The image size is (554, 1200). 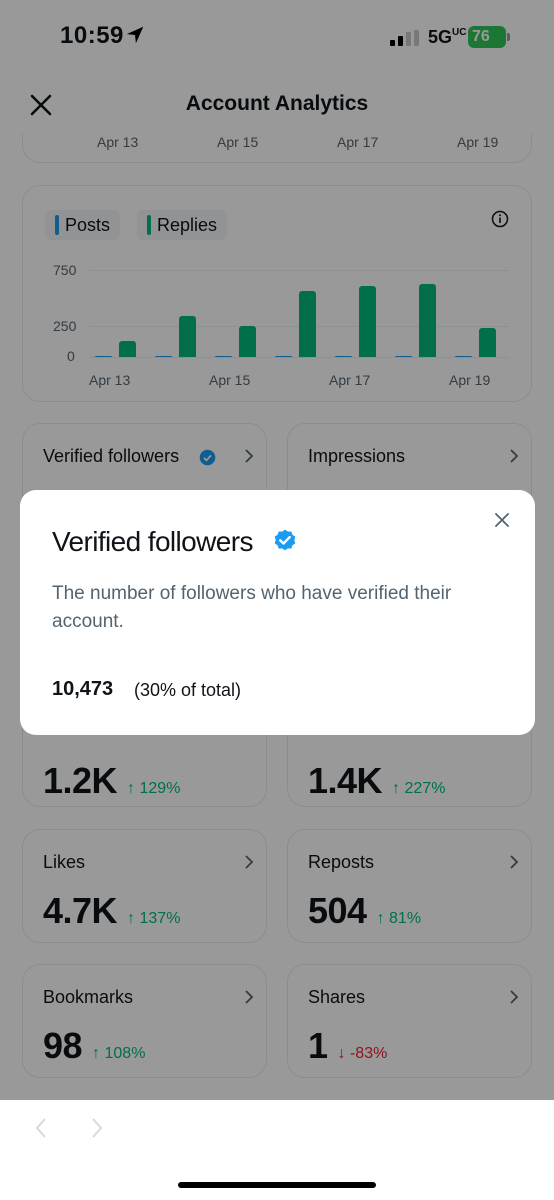 What do you see at coordinates (41, 1128) in the screenshot?
I see `back-arrow-icon` at bounding box center [41, 1128].